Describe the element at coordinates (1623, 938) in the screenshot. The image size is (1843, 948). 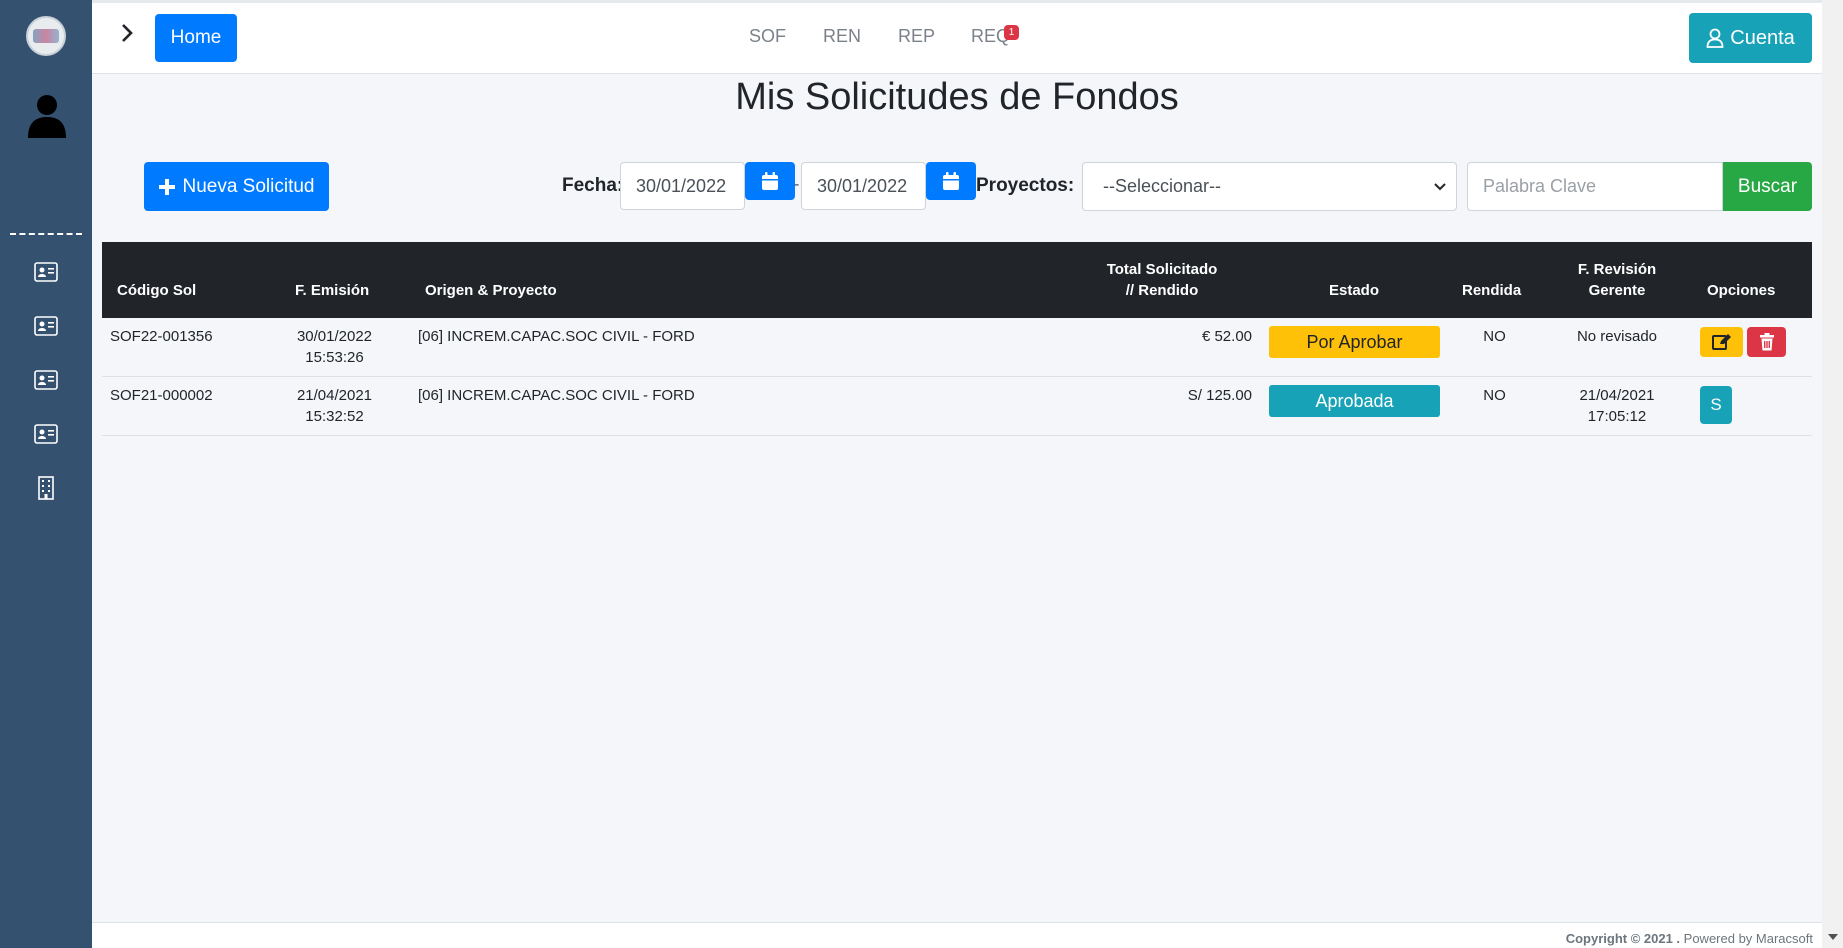
I see `footer-copyright: Copyright © 2021 .` at that location.